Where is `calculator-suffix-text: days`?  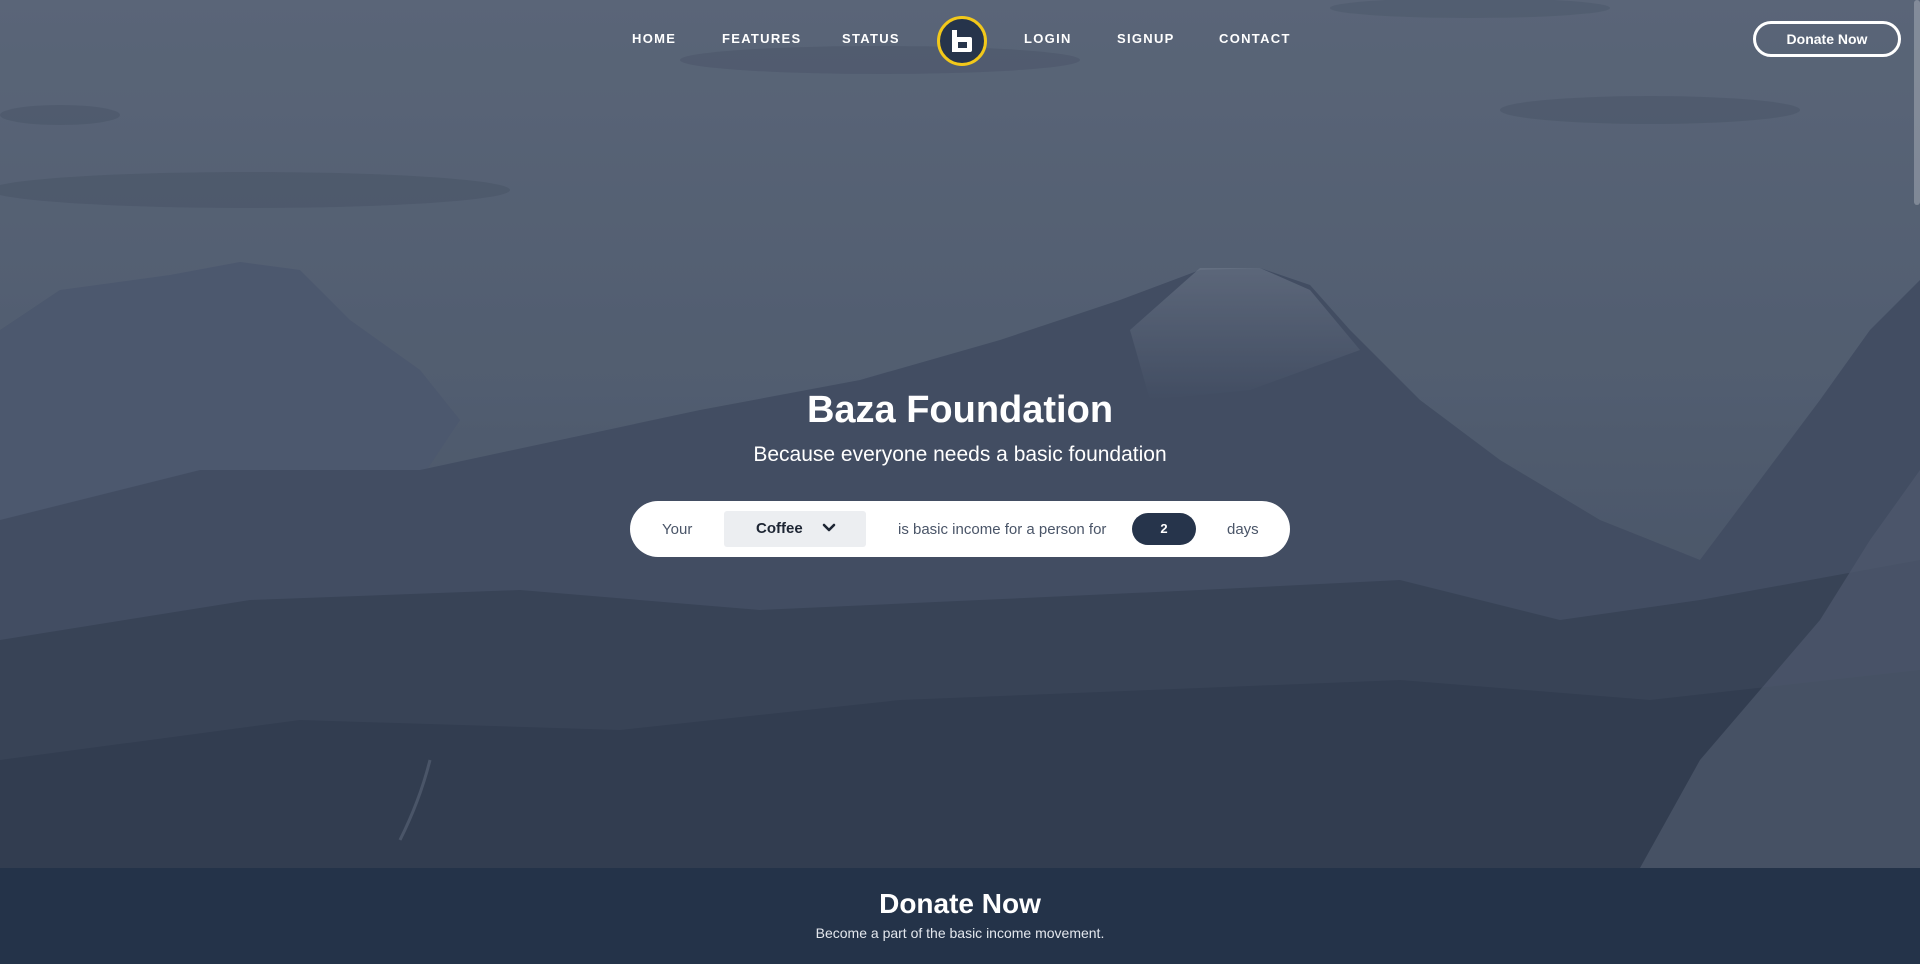 calculator-suffix-text: days is located at coordinates (1243, 529).